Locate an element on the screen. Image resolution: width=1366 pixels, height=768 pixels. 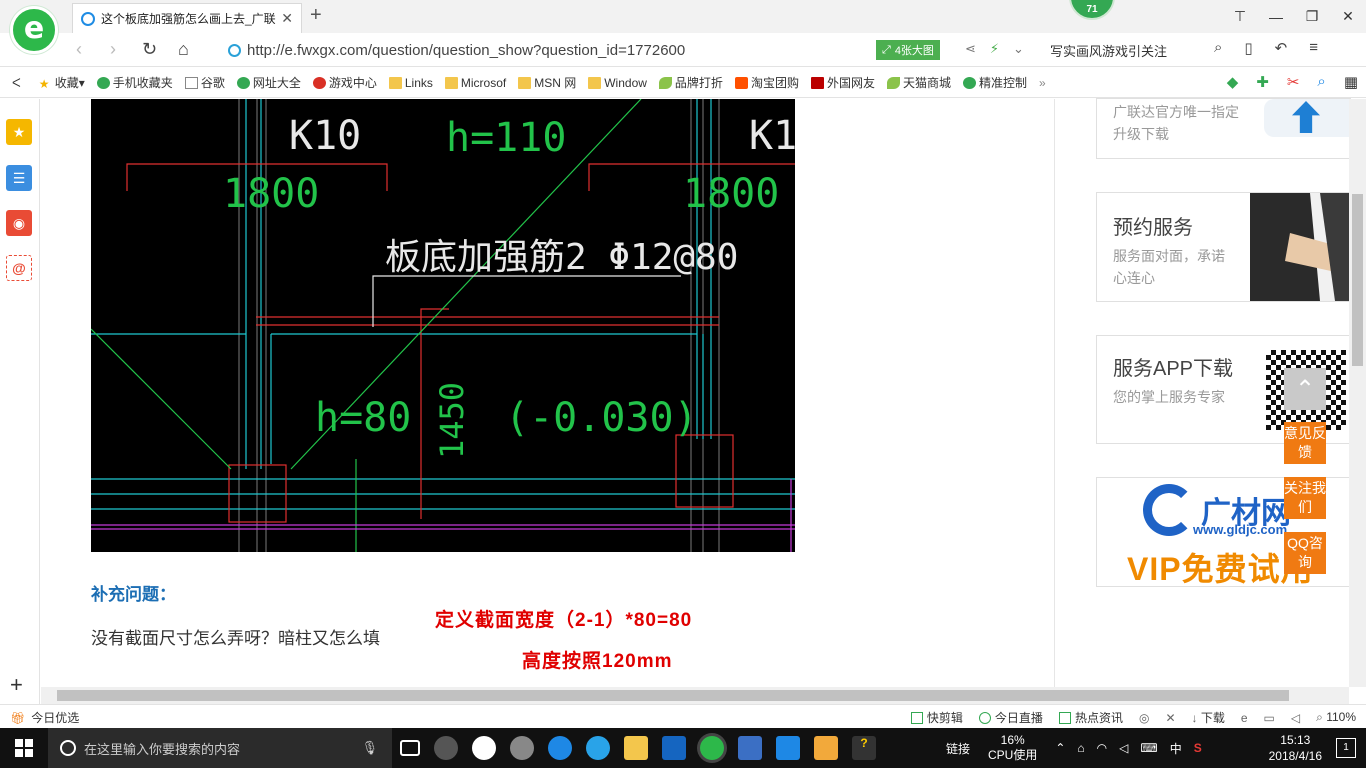
speed-icon: ◎ is located at coordinates (1144, 718).